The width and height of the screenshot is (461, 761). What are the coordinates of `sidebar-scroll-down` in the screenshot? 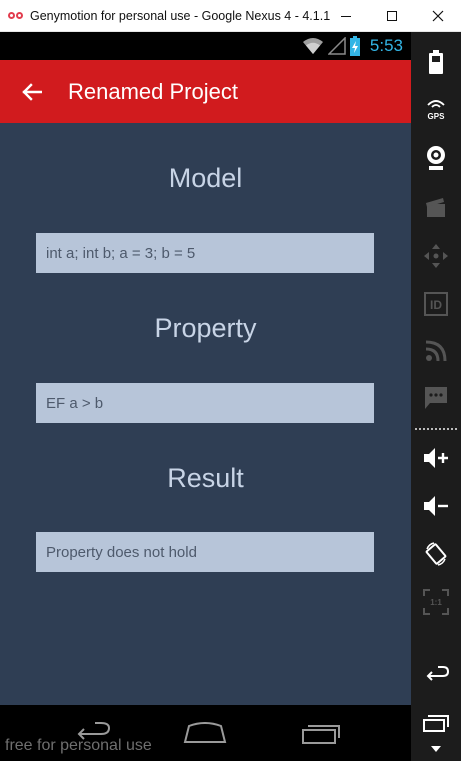 It's located at (436, 749).